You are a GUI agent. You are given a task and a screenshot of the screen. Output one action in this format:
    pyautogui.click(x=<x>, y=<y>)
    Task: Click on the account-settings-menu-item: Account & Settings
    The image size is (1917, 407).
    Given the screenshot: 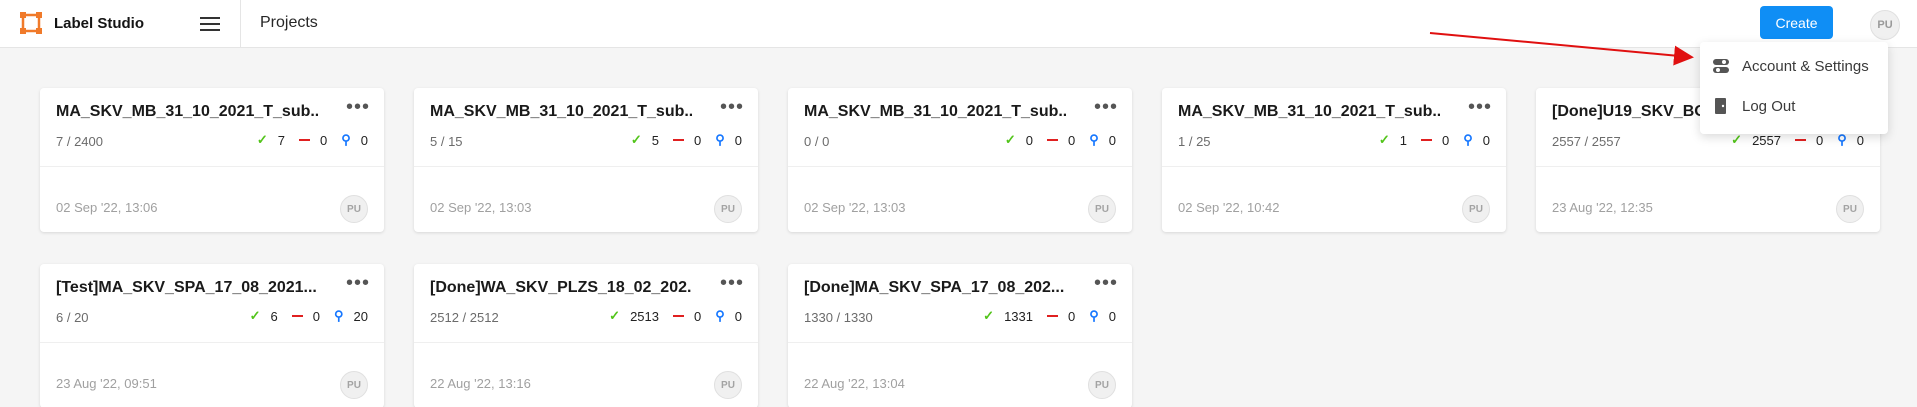 What is the action you would take?
    pyautogui.click(x=1794, y=66)
    